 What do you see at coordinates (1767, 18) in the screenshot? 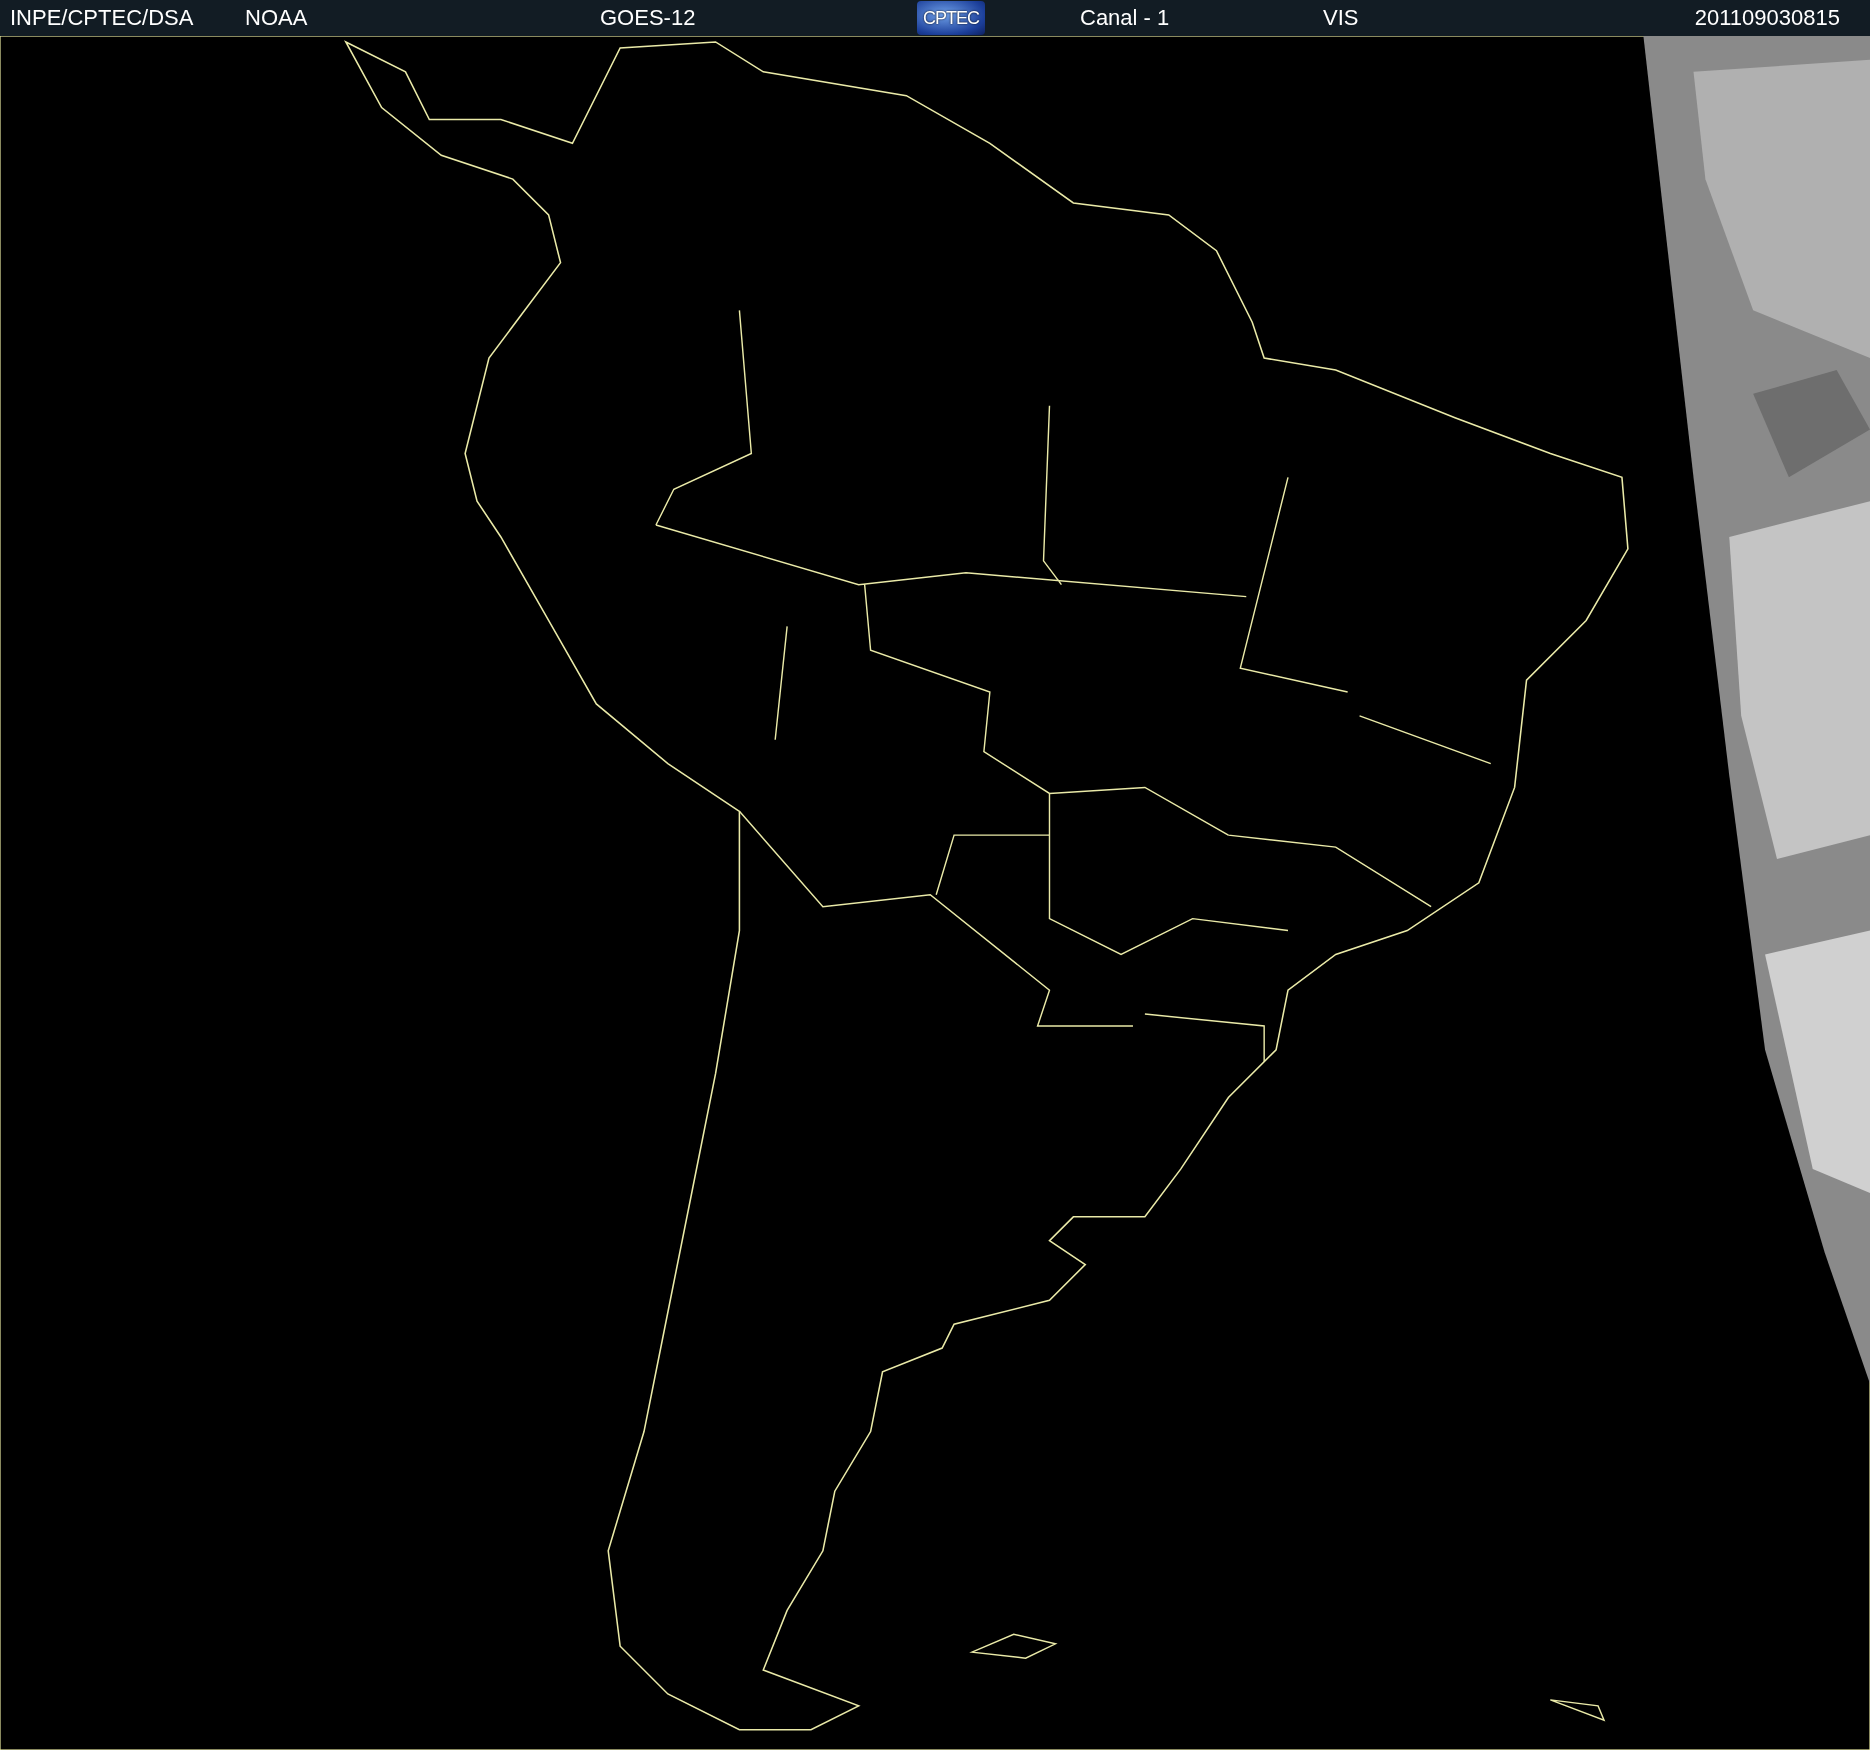
I see `timestamp-label: 201109030815` at bounding box center [1767, 18].